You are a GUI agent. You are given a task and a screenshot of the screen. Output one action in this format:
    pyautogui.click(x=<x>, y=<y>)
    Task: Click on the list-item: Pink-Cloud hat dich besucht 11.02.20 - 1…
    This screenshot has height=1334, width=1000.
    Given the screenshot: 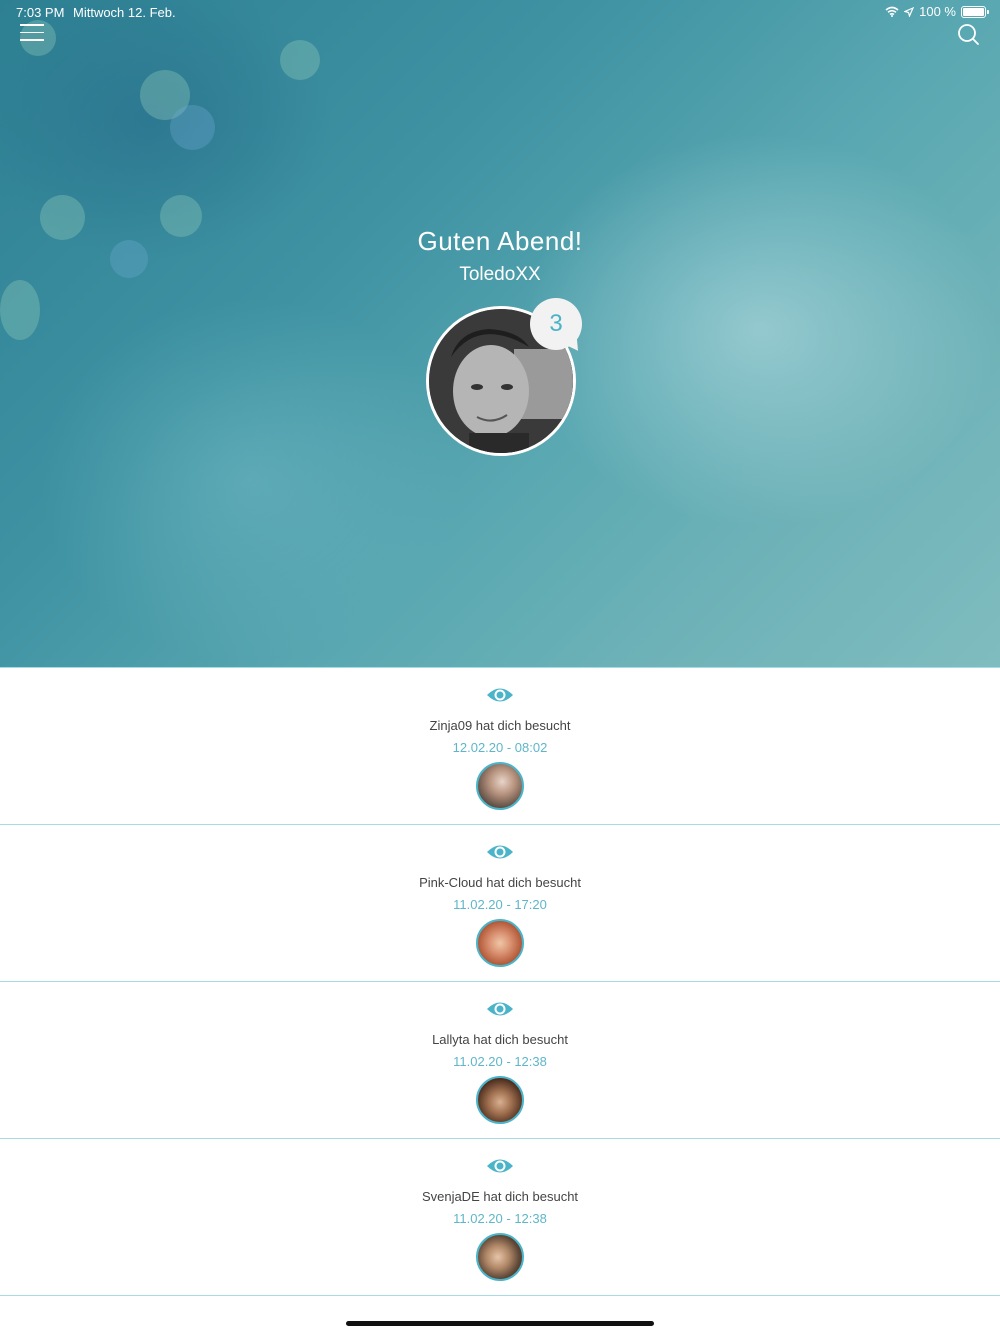 What is the action you would take?
    pyautogui.click(x=500, y=902)
    